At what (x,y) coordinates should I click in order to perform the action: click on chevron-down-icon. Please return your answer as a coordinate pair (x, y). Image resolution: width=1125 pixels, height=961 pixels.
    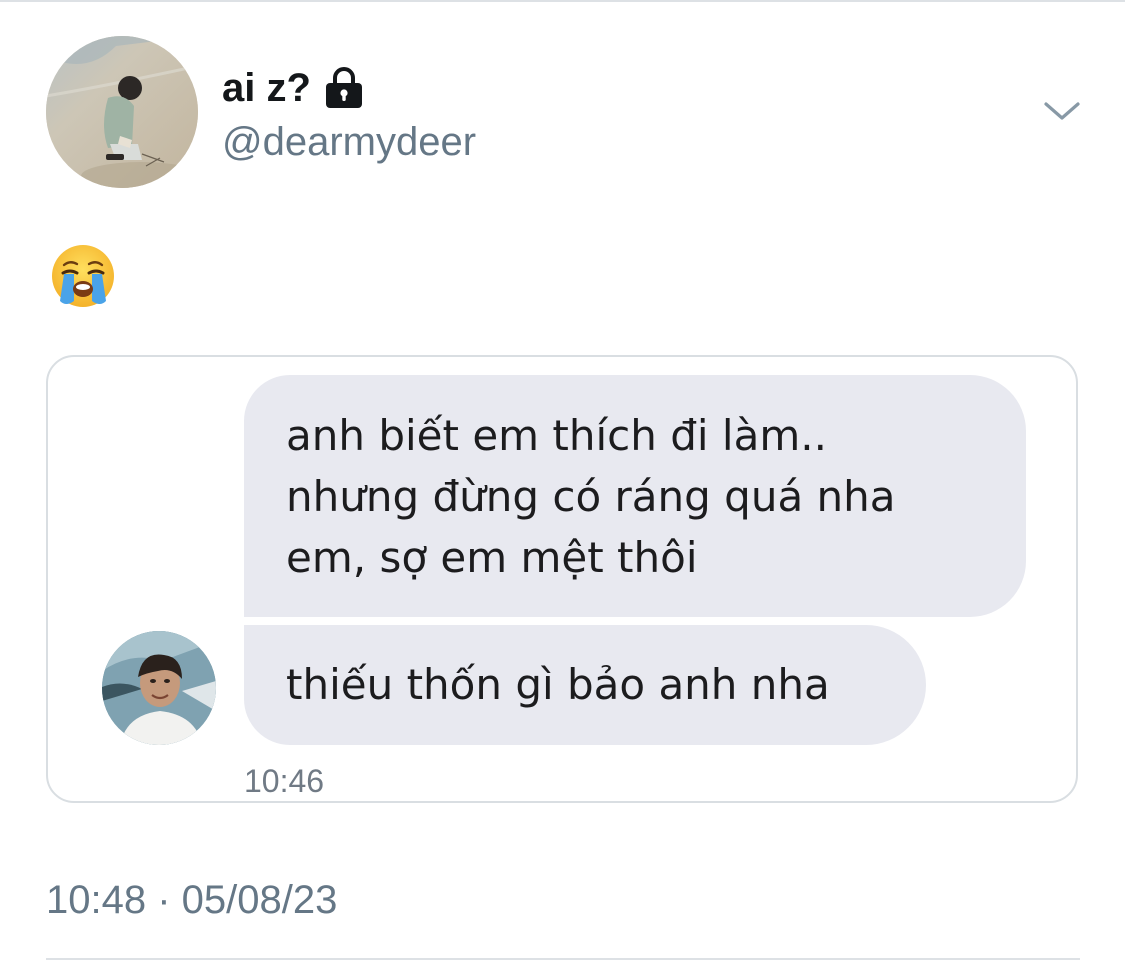
    Looking at the image, I should click on (1062, 111).